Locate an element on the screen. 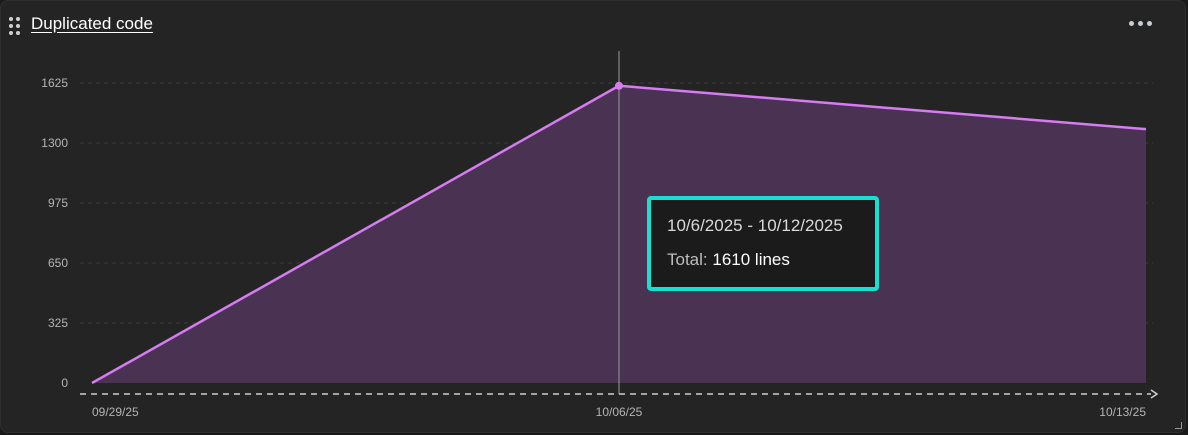 This screenshot has width=1188, height=435. x-tick-label: 10/13/25 is located at coordinates (1122, 412).